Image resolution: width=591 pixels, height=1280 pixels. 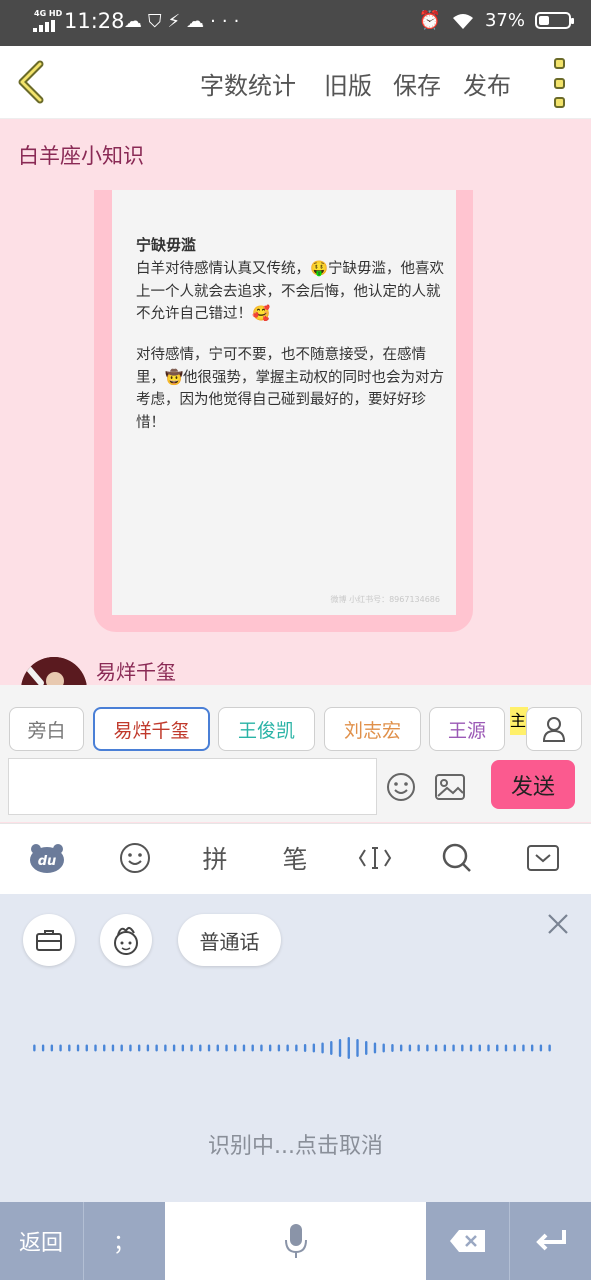 What do you see at coordinates (151, 729) in the screenshot?
I see `role-chip: 易烊千玺` at bounding box center [151, 729].